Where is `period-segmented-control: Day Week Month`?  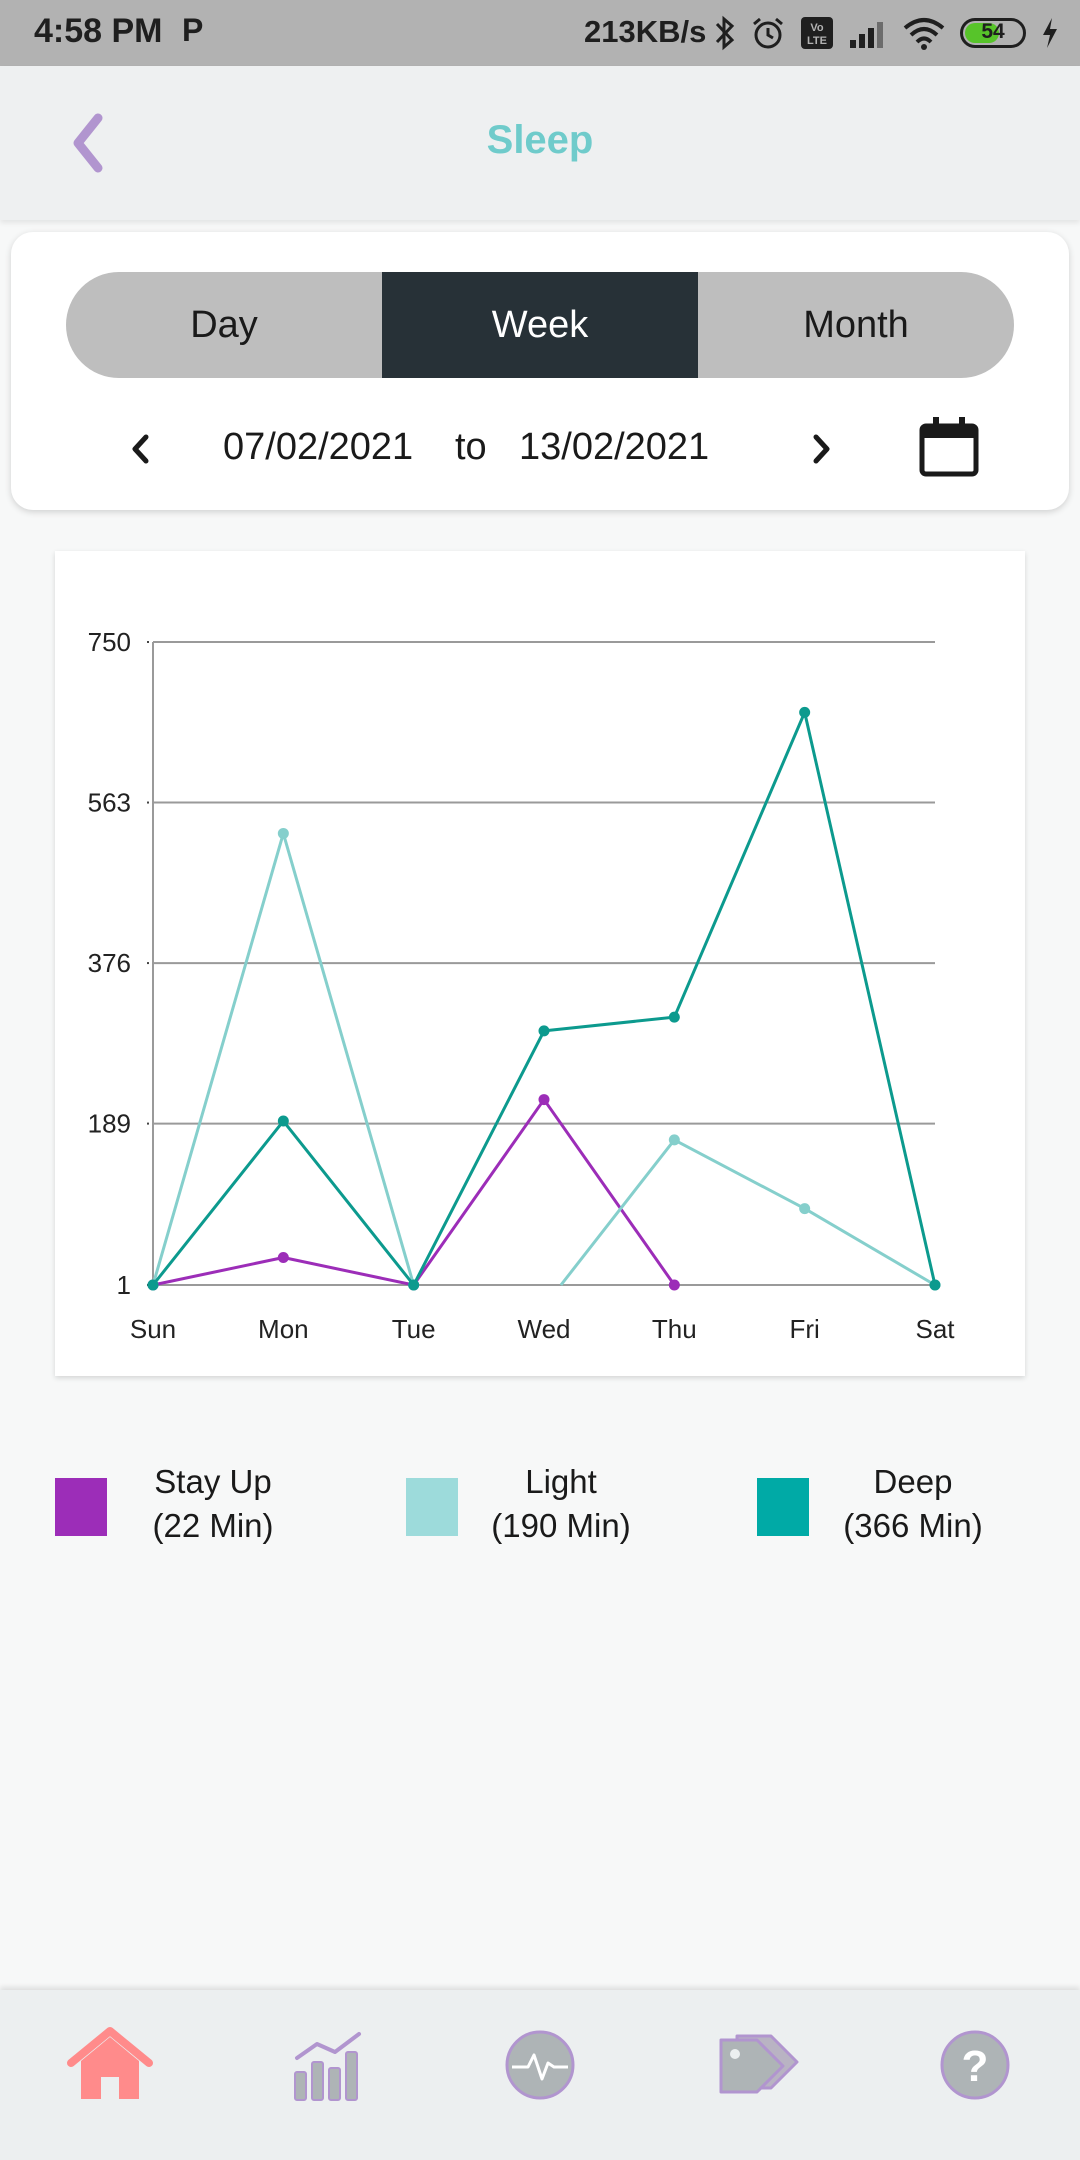 period-segmented-control: Day Week Month is located at coordinates (540, 325).